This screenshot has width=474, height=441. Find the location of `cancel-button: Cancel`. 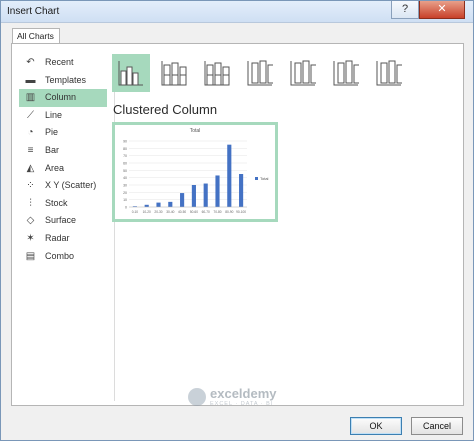

cancel-button: Cancel is located at coordinates (437, 426).